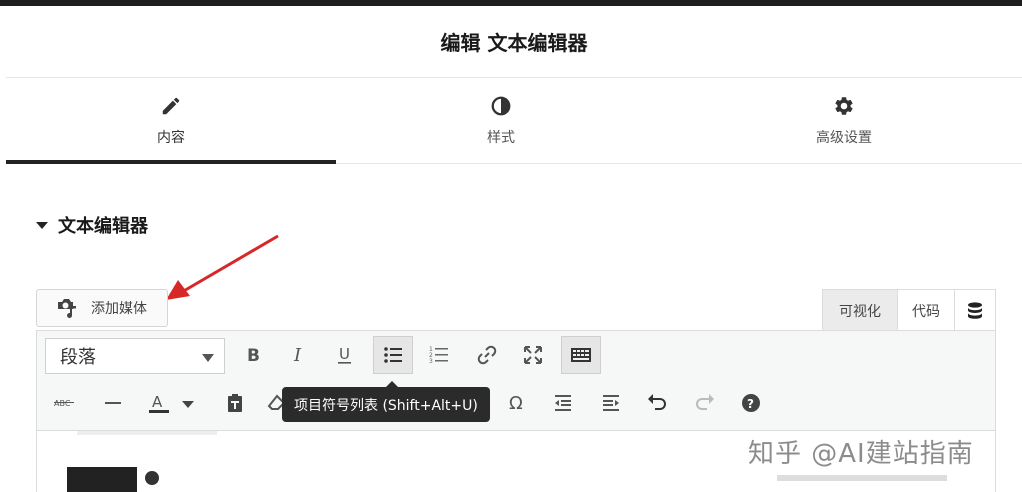 The width and height of the screenshot is (1022, 492). I want to click on embedded-image-thumbnail, so click(102, 479).